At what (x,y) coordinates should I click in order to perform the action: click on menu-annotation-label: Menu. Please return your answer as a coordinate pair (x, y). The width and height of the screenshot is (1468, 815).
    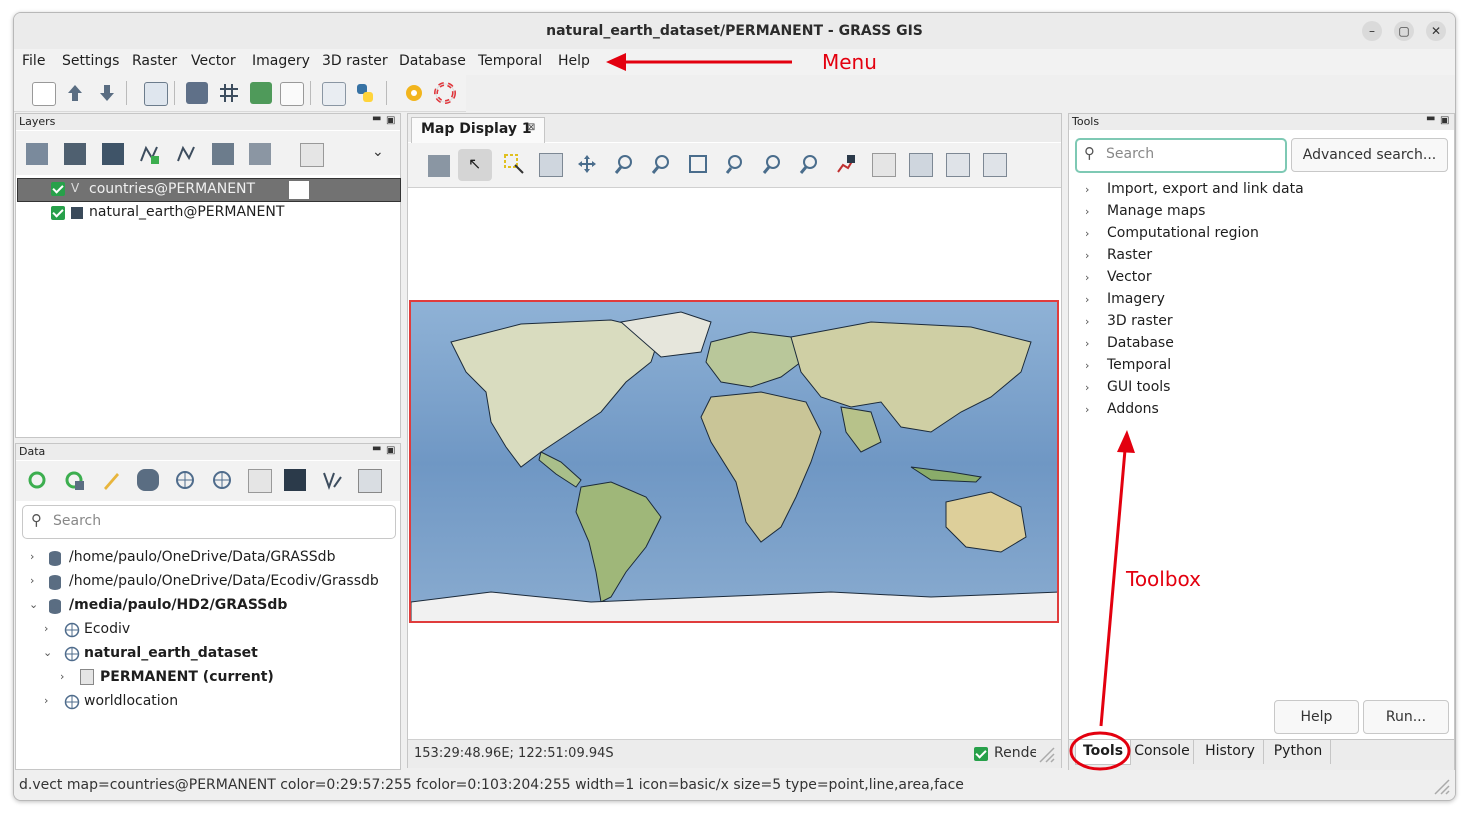
    Looking at the image, I should click on (849, 62).